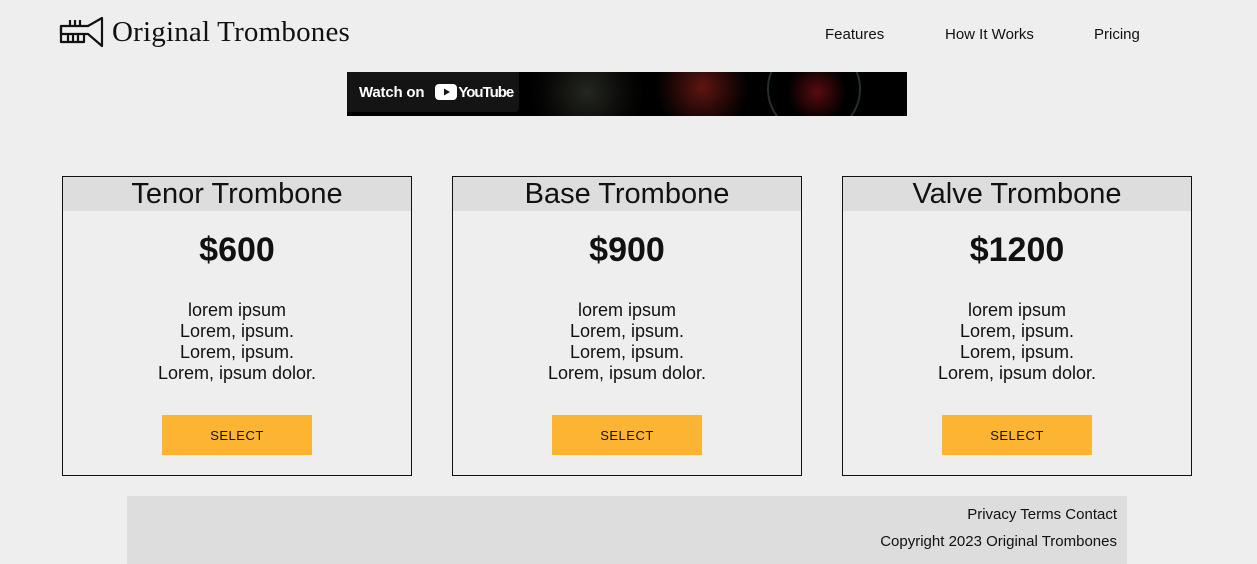 The height and width of the screenshot is (564, 1257). What do you see at coordinates (989, 34) in the screenshot?
I see `nav-link-how-it-works: How It Works` at bounding box center [989, 34].